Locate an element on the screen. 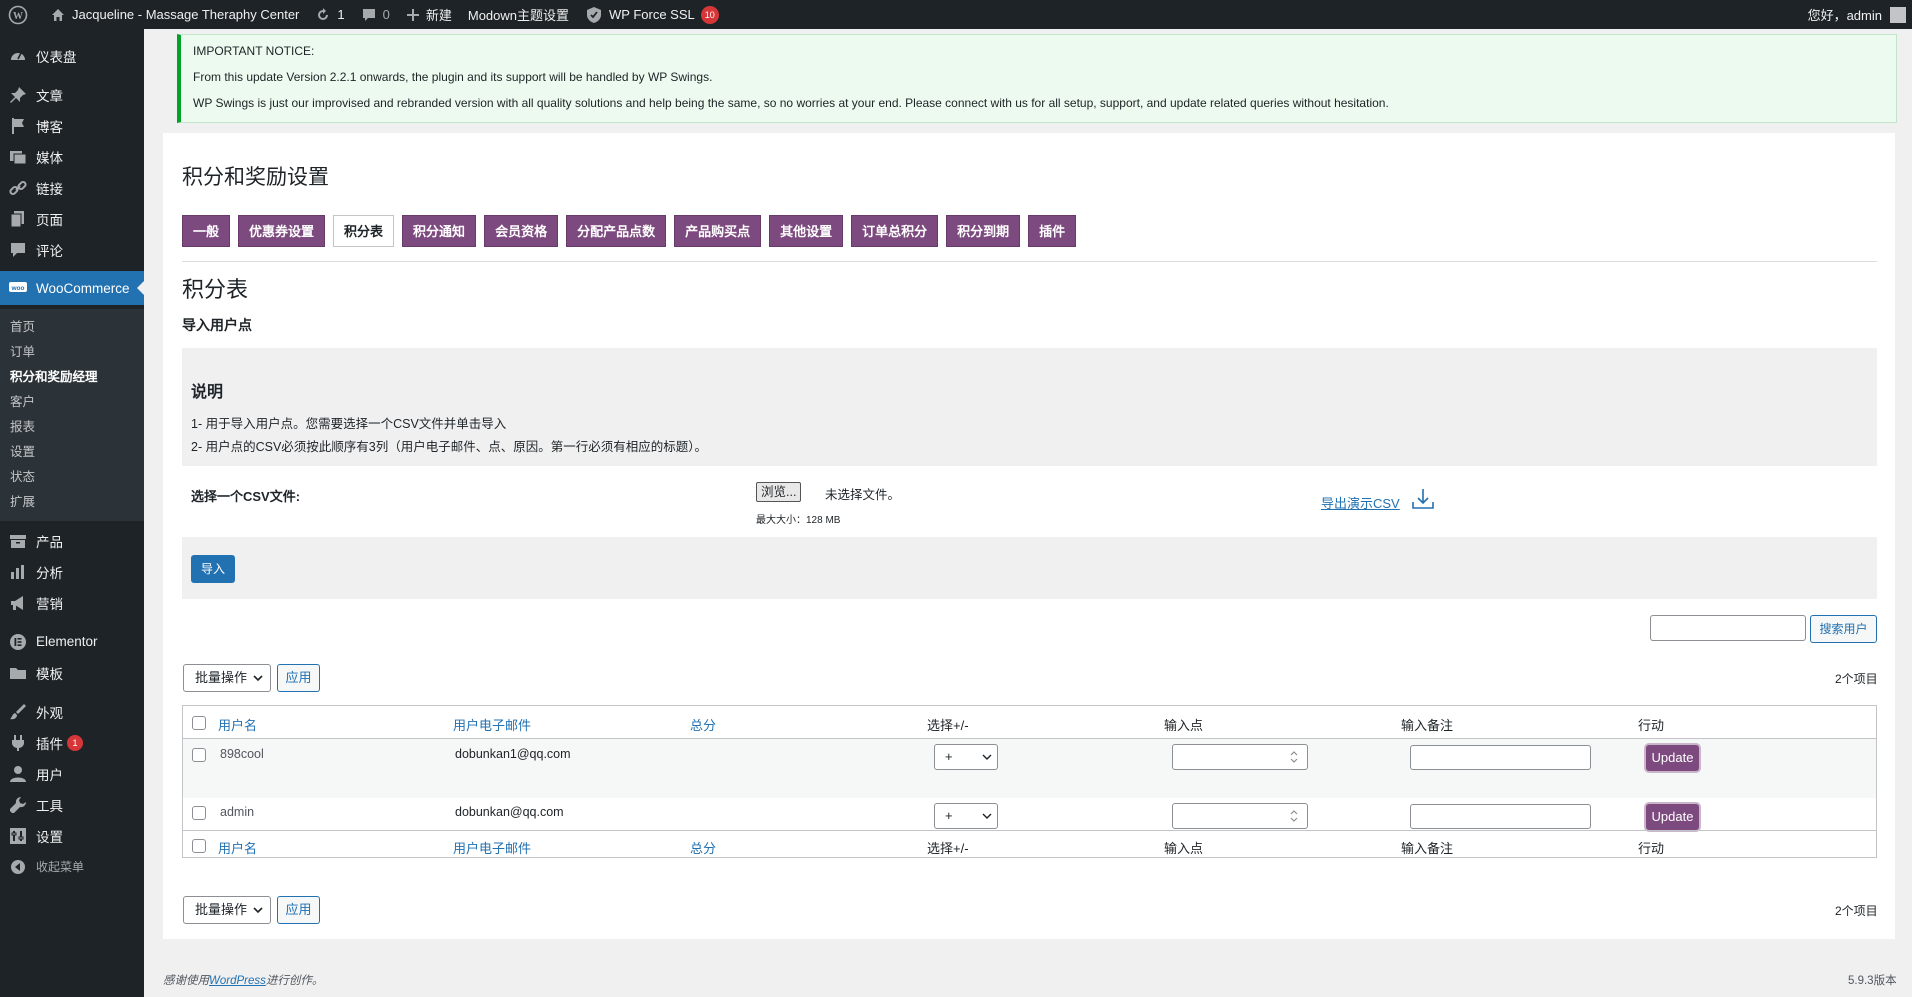  bulk-action-select-bottom: 批量操作 is located at coordinates (227, 910).